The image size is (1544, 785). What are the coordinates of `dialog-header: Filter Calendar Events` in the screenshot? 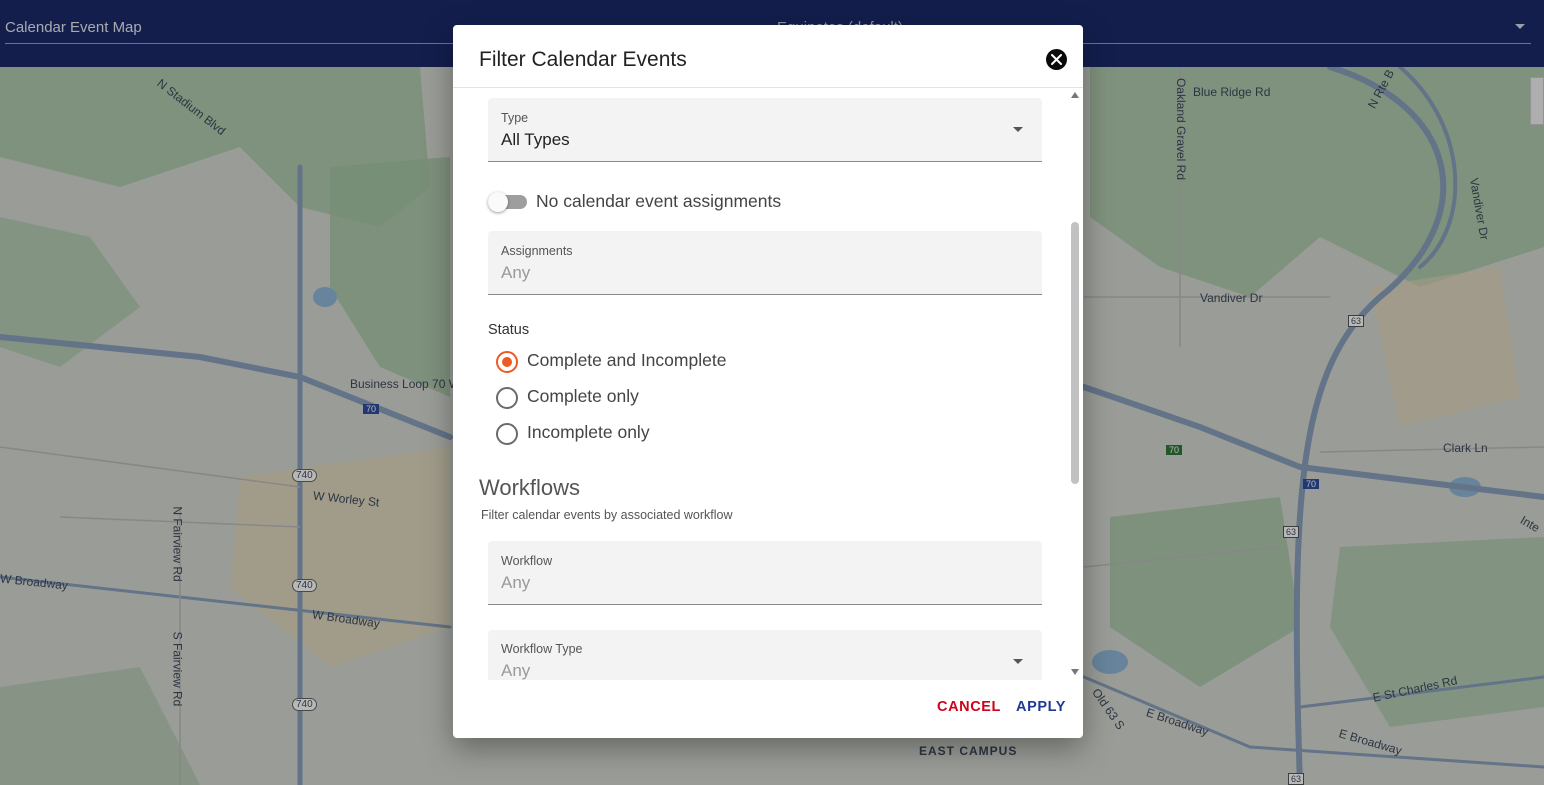 It's located at (768, 56).